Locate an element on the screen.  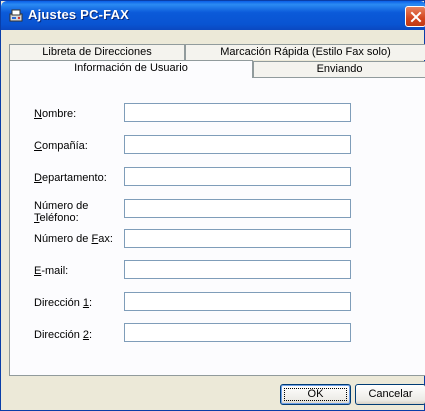
focus-rect is located at coordinates (315, 394).